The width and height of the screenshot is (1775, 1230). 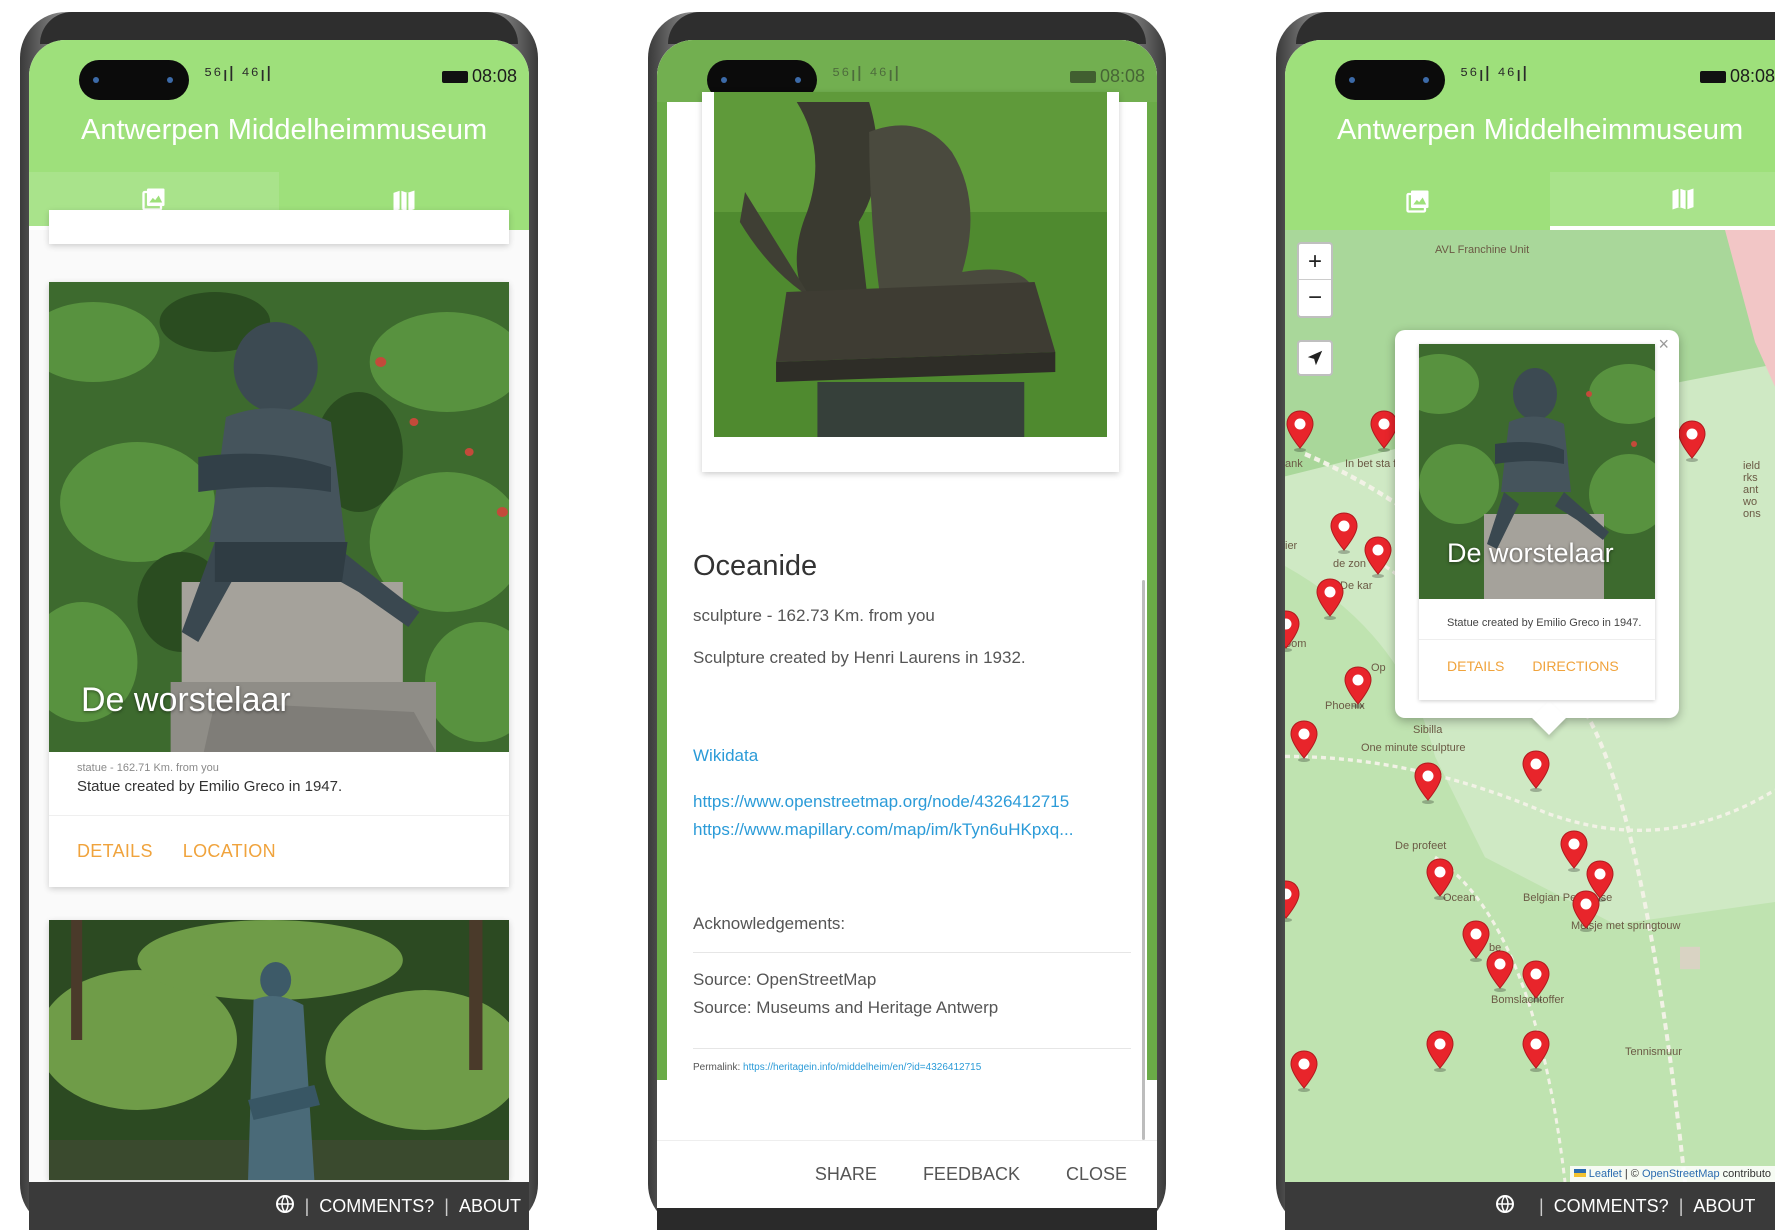 I want to click on footer-bar: | COMMENTS? | ABOUT, so click(x=1530, y=1206).